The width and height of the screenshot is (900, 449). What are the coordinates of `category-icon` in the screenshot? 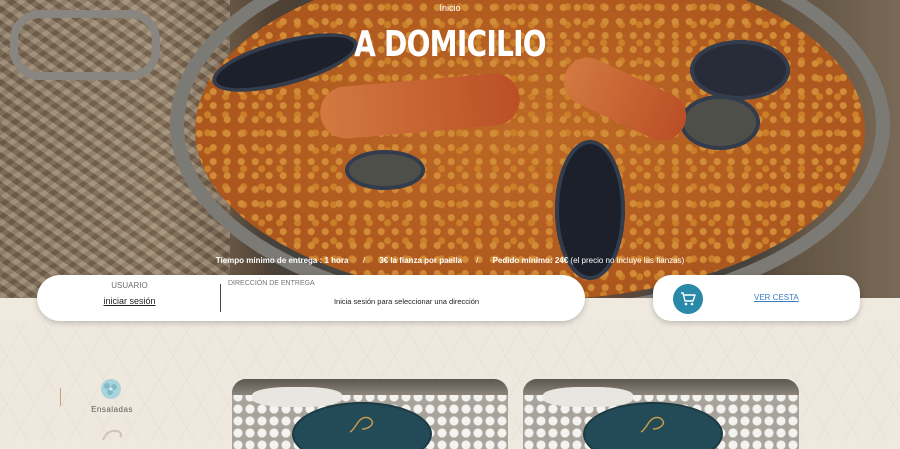 It's located at (113, 435).